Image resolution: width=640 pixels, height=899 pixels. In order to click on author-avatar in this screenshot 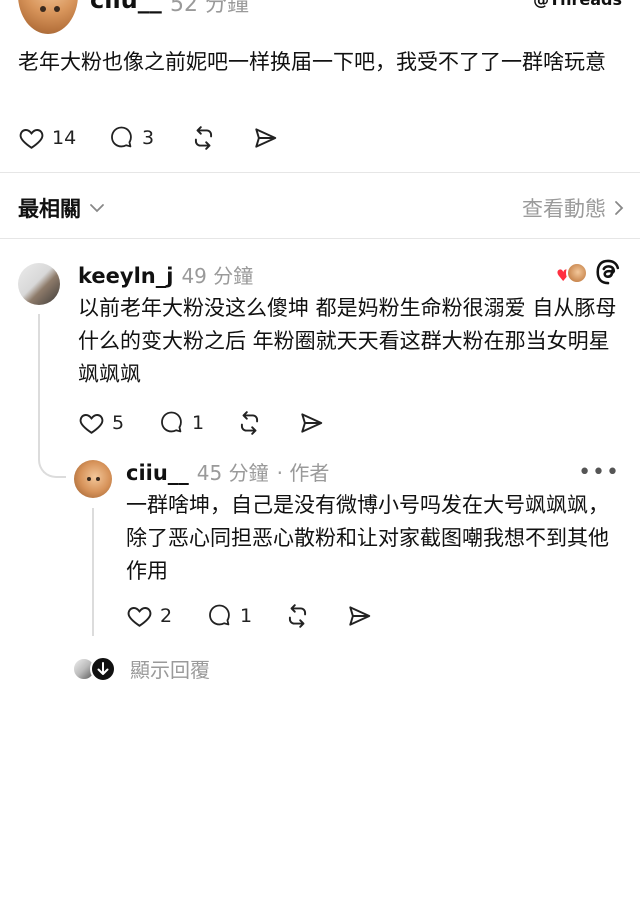, I will do `click(48, 17)`.